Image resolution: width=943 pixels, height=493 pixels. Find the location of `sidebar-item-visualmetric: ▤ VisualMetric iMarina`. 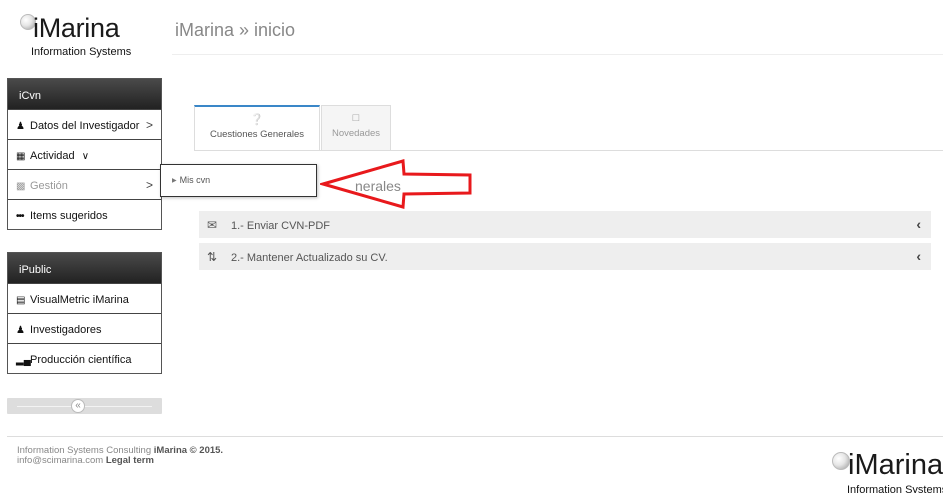

sidebar-item-visualmetric: ▤ VisualMetric iMarina is located at coordinates (84, 298).